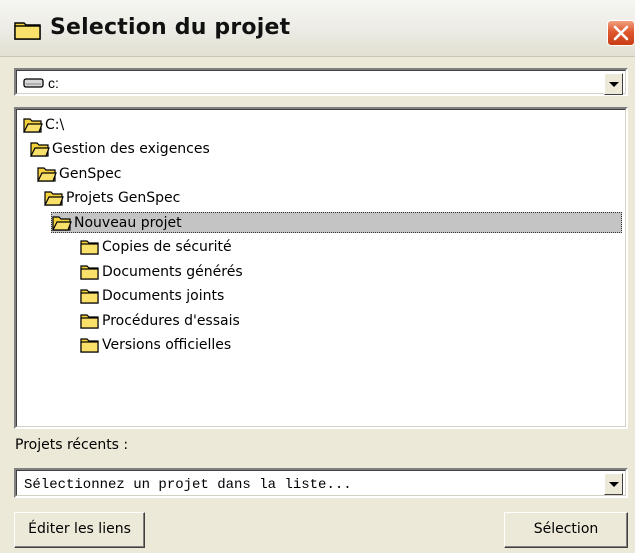 This screenshot has height=553, width=635. What do you see at coordinates (566, 530) in the screenshot?
I see `select-button: Sélection` at bounding box center [566, 530].